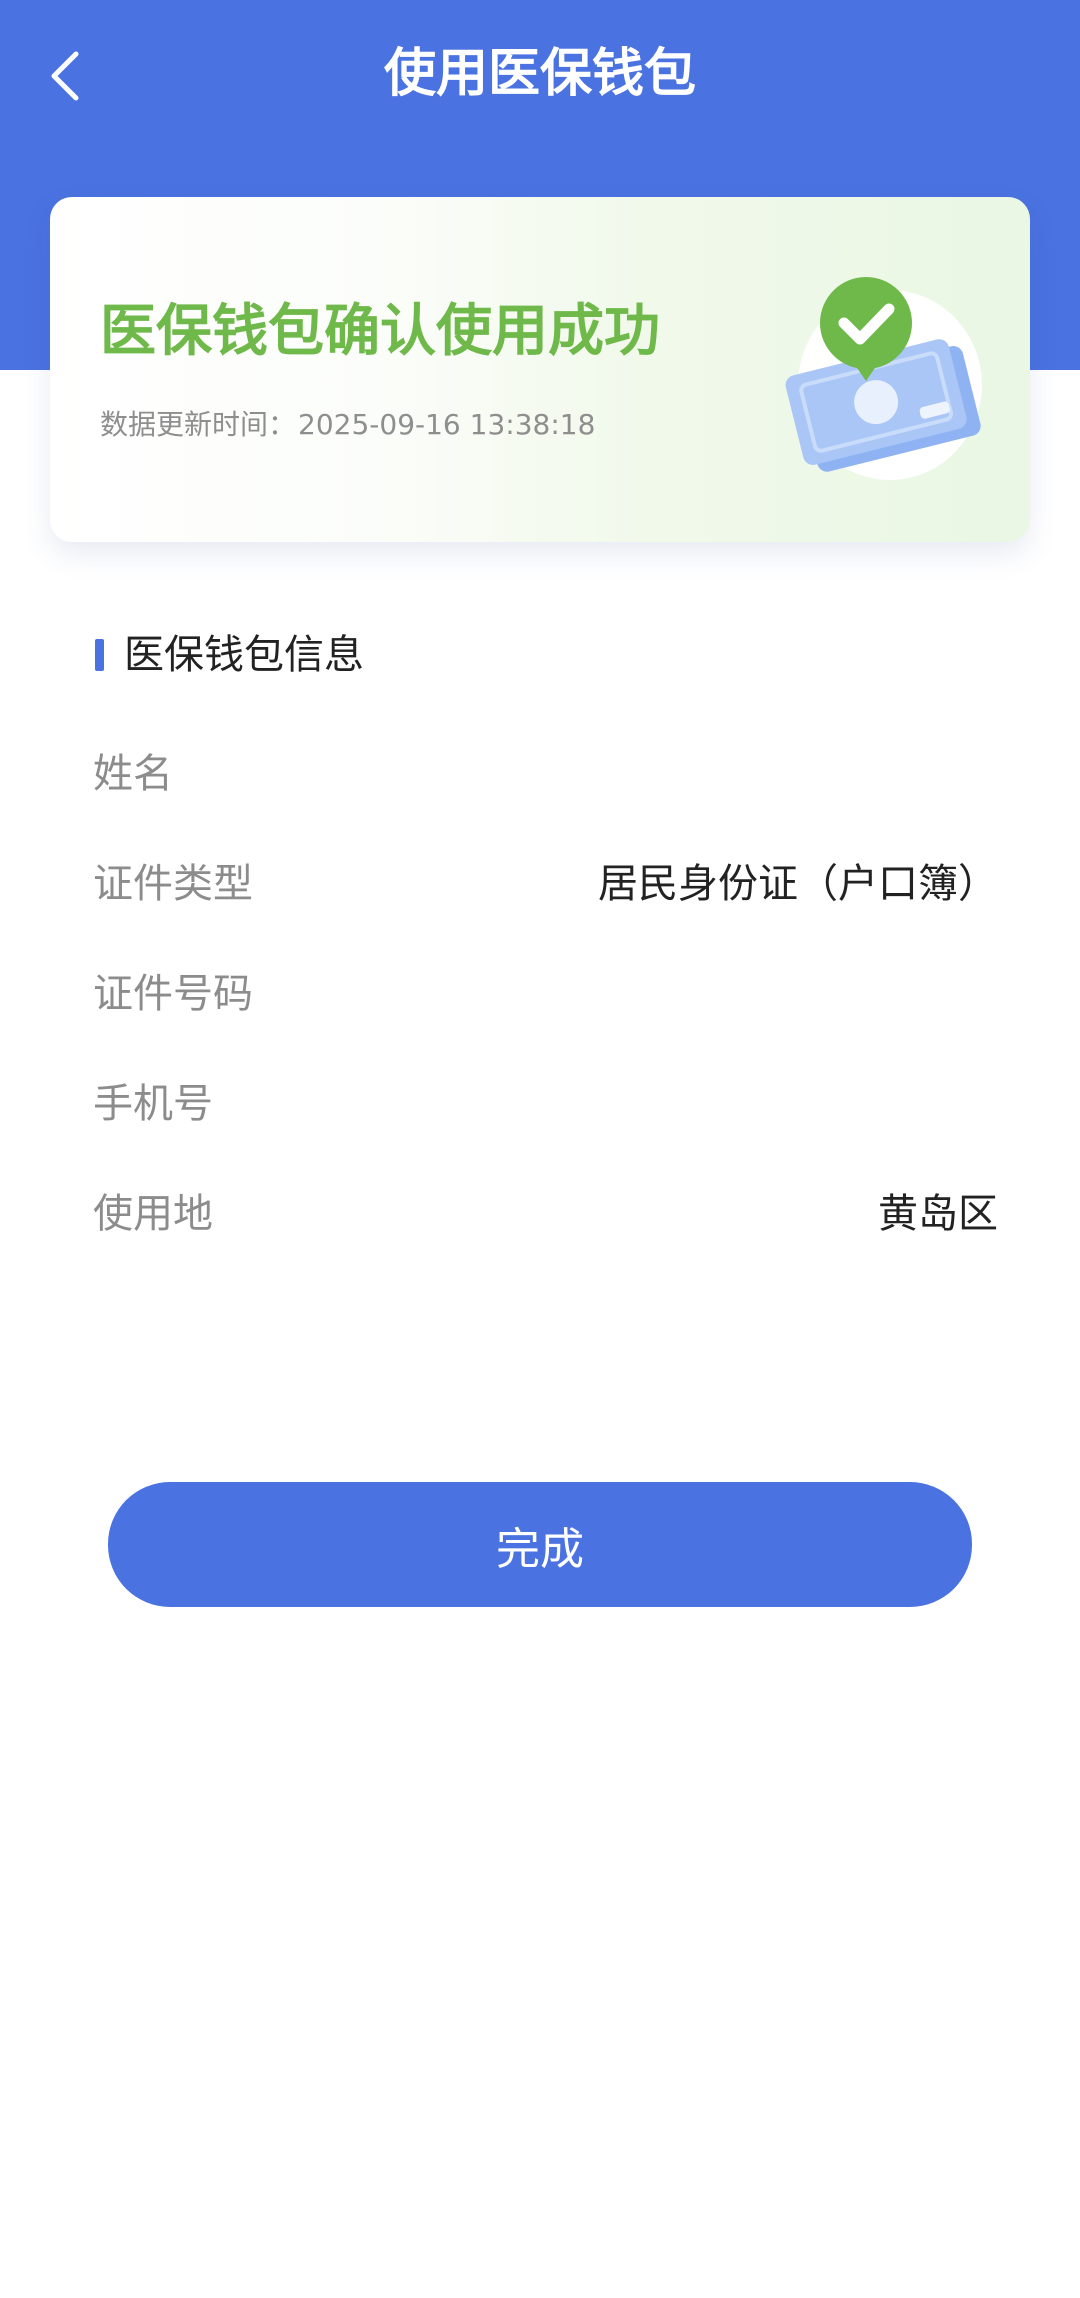 This screenshot has width=1080, height=2298. I want to click on info-label: 使用地, so click(153, 1214).